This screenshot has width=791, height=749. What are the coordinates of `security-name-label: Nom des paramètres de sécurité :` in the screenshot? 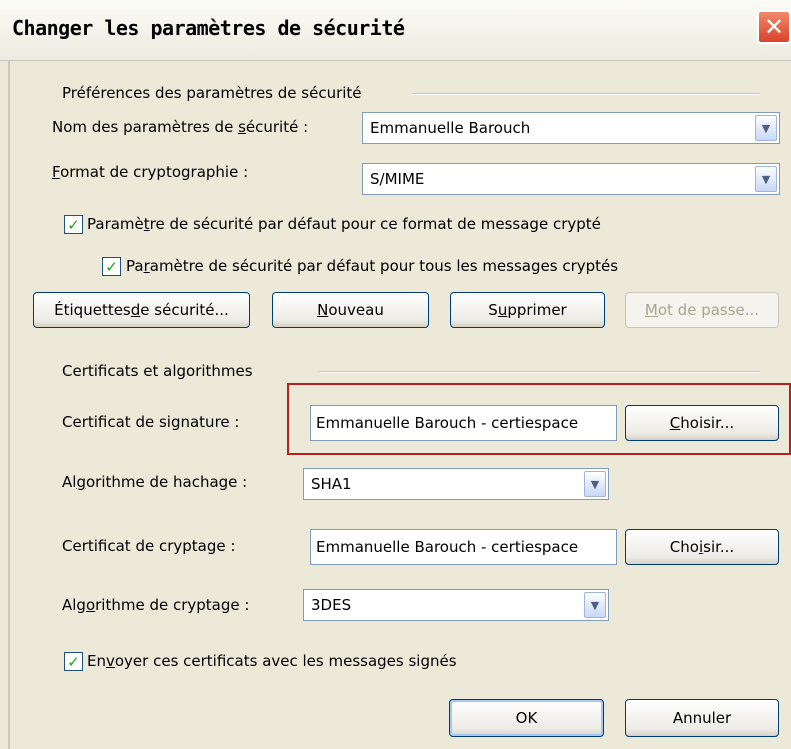 It's located at (180, 127).